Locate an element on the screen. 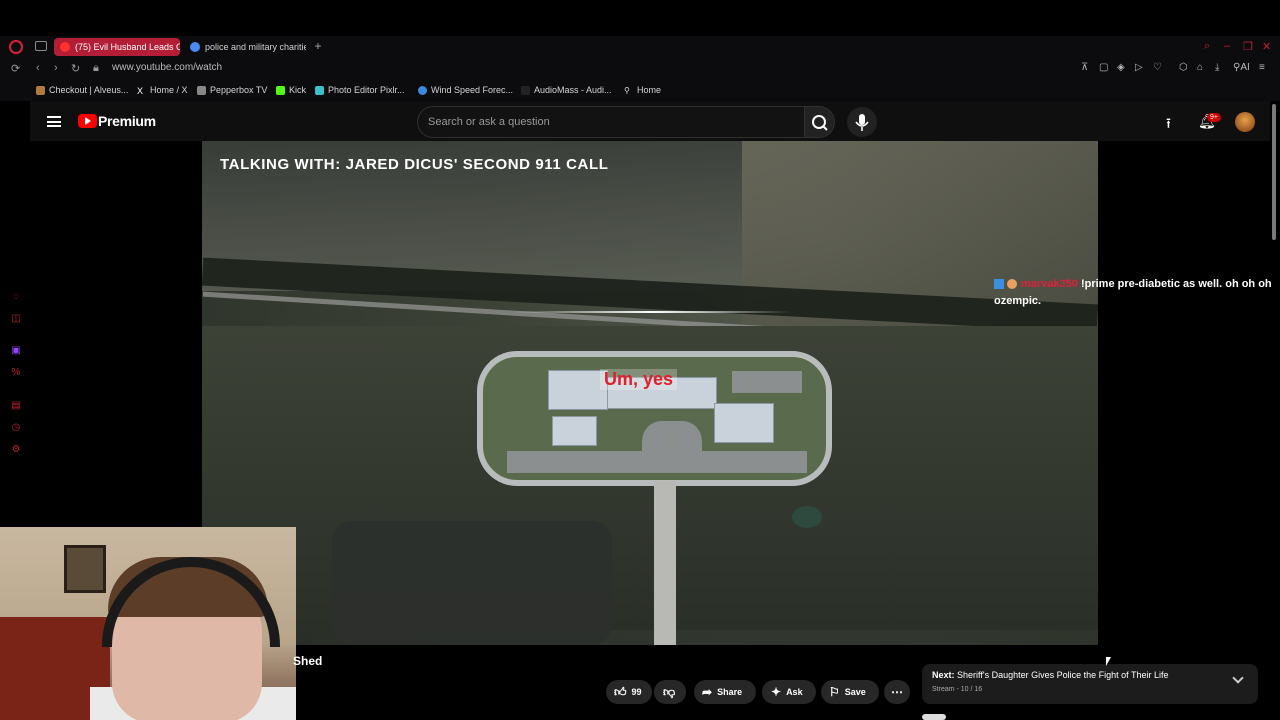 The width and height of the screenshot is (1280, 720). pin-icon: ⊼ is located at coordinates (1084, 67).